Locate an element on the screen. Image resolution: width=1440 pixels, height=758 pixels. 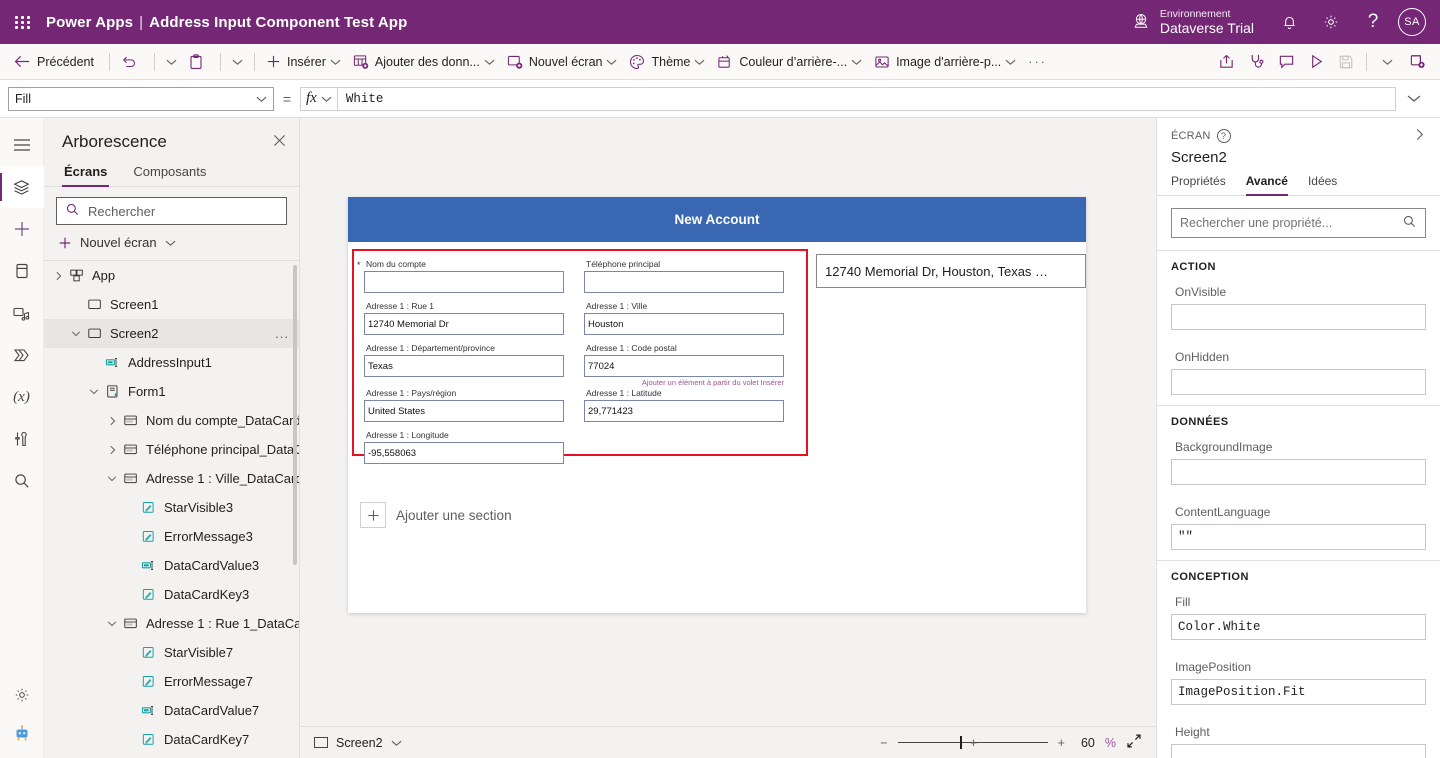
rail-item-tools is located at coordinates (22, 439).